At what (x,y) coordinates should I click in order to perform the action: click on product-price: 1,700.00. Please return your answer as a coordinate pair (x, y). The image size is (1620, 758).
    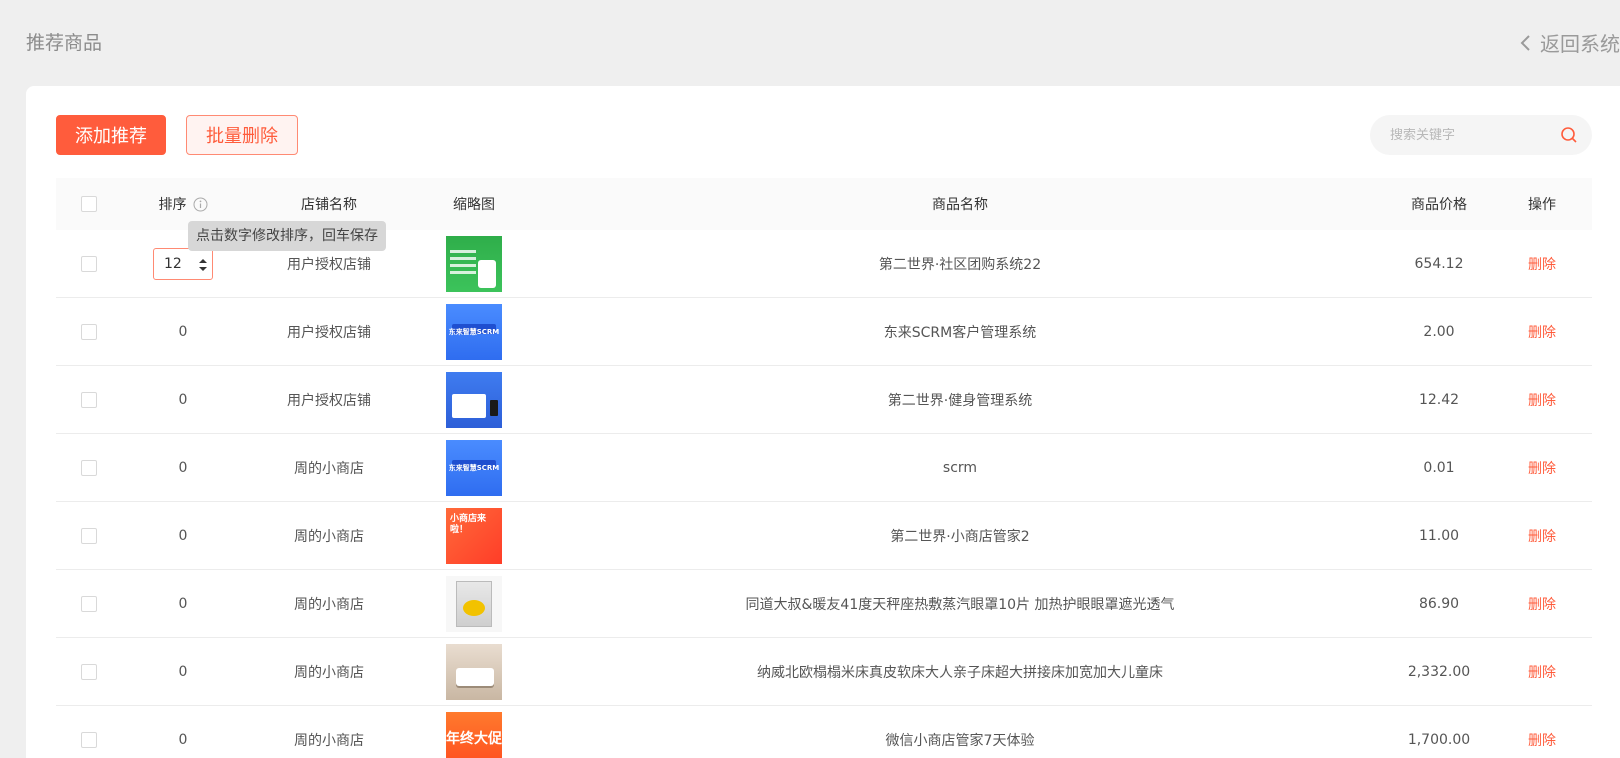
    Looking at the image, I should click on (1439, 739).